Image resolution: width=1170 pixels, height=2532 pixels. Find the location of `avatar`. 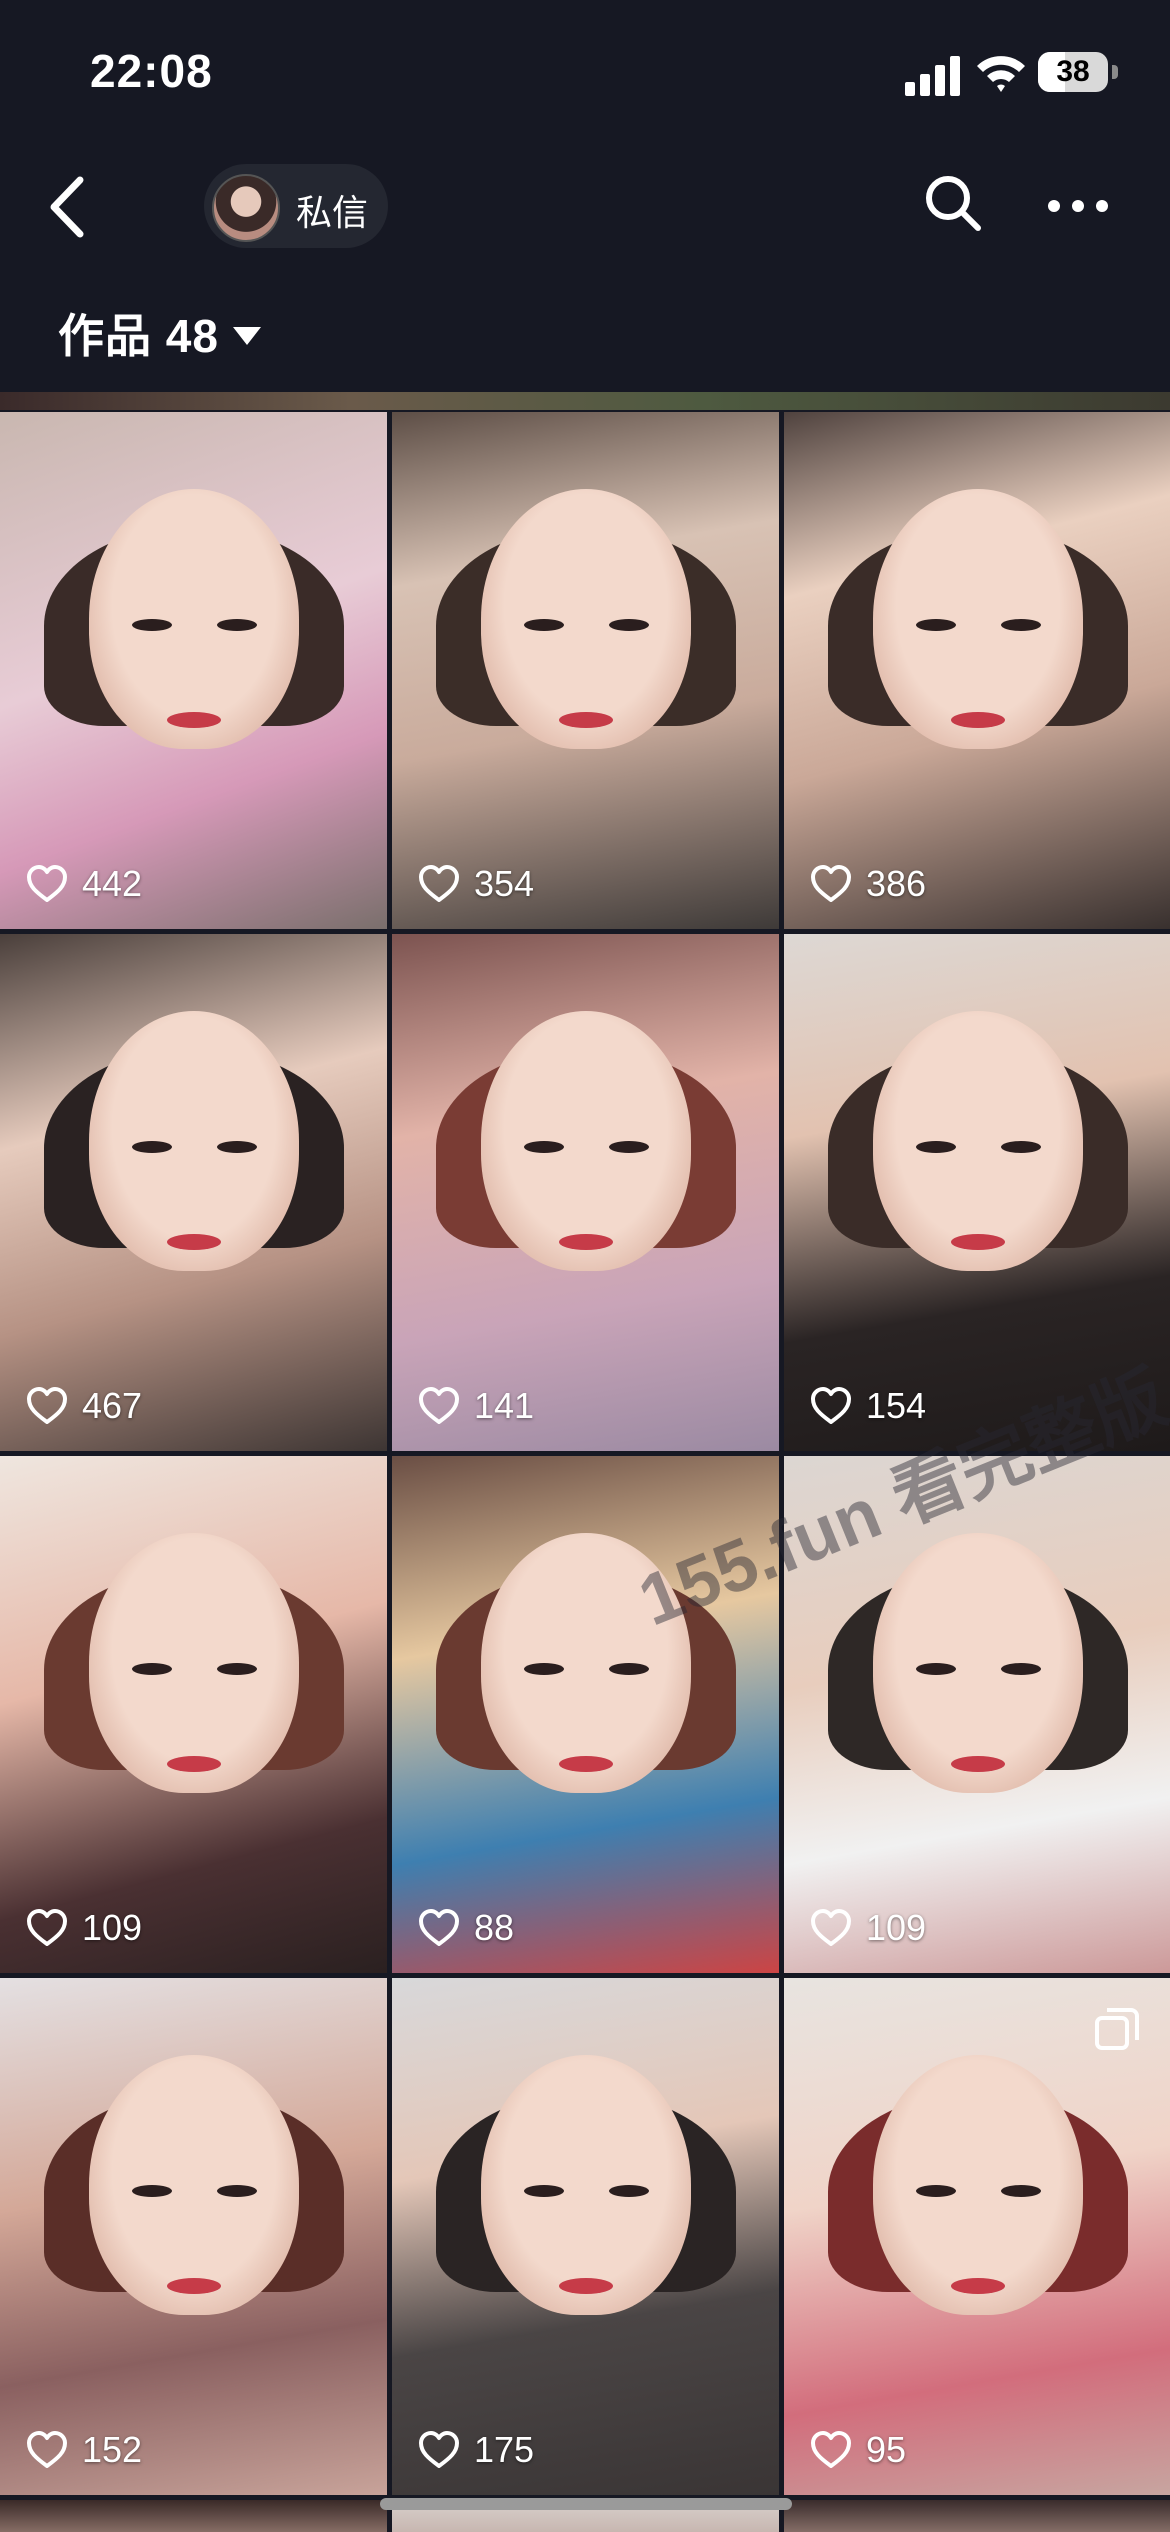

avatar is located at coordinates (246, 208).